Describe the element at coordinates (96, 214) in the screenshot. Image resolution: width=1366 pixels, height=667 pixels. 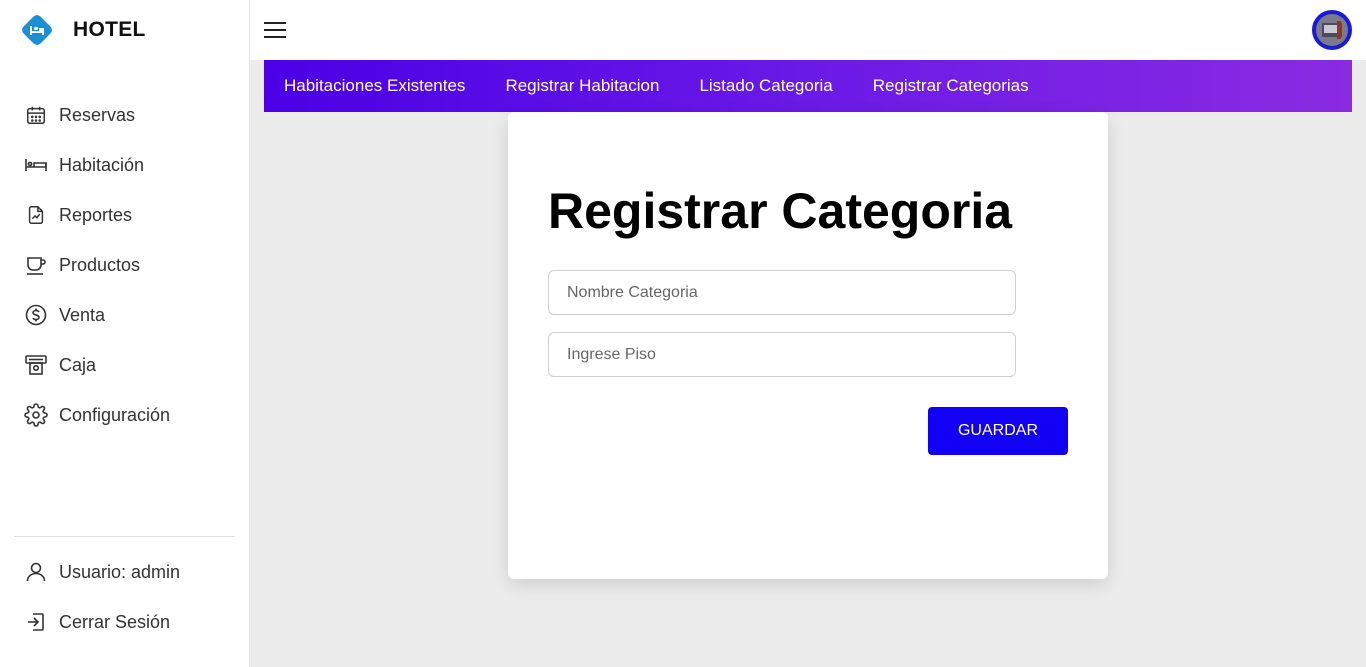
I see `sidebar-item-label: Reportes` at that location.